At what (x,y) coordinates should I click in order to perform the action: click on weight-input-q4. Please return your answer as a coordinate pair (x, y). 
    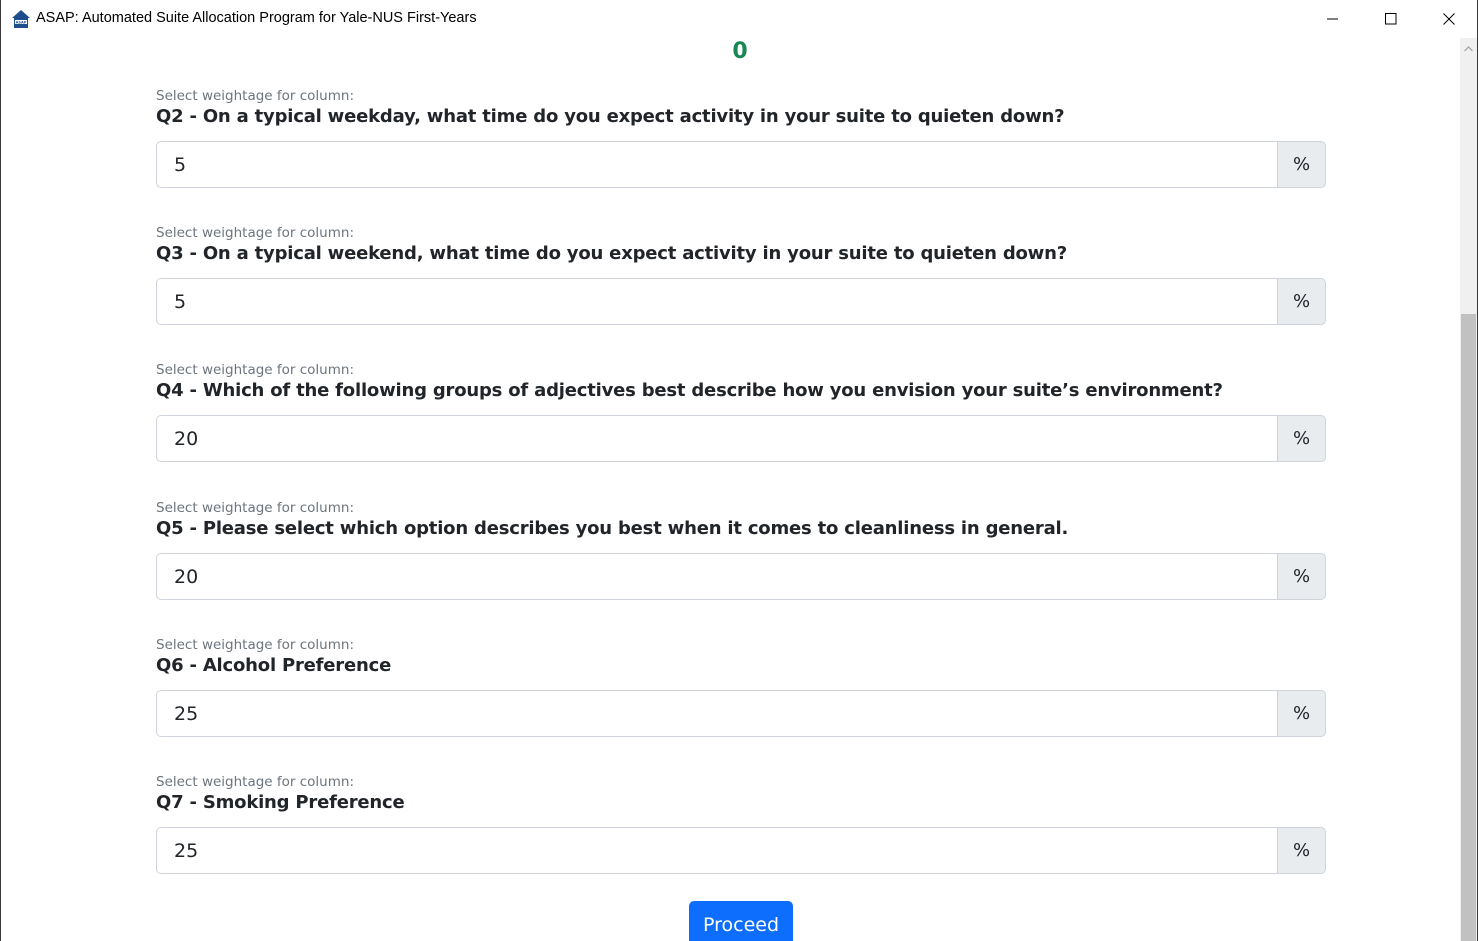
    Looking at the image, I should click on (716, 438).